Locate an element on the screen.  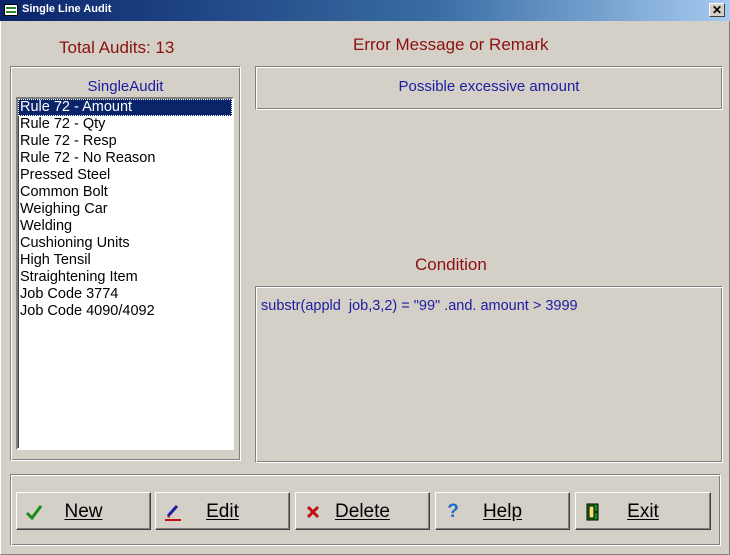
list-item: Straightening Item is located at coordinates (125, 277).